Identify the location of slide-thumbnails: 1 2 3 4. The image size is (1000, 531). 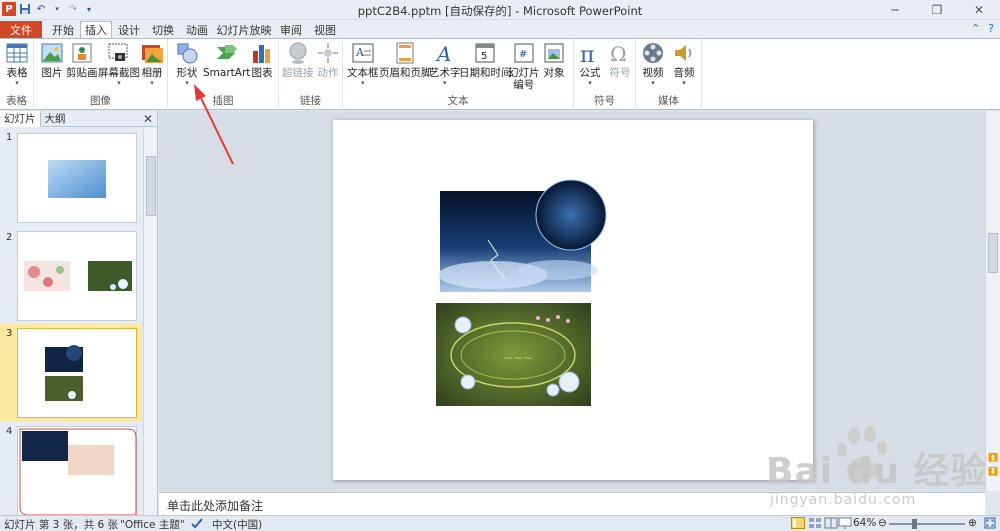
(71, 321).